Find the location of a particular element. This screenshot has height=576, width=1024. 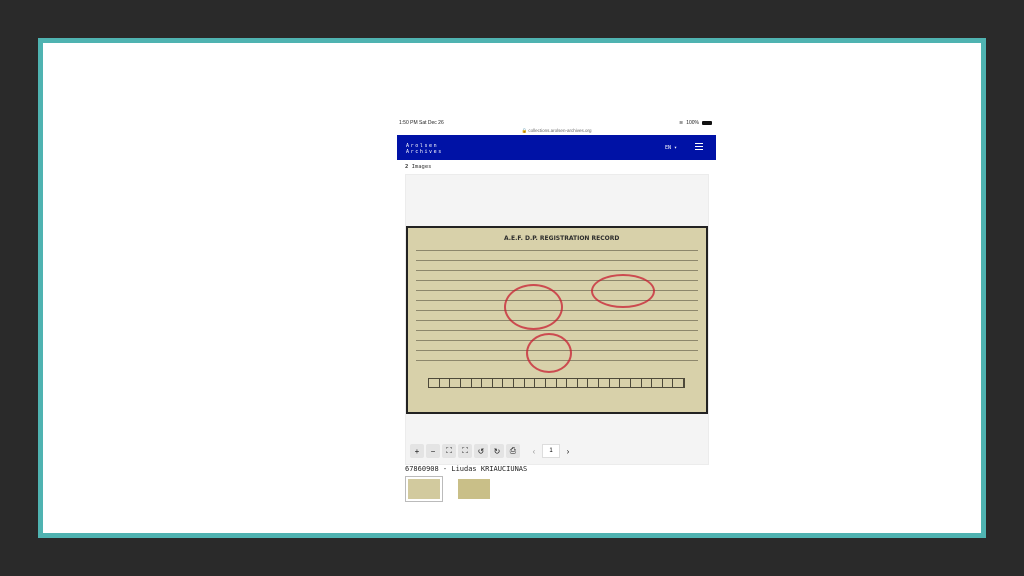

next-page-button: › is located at coordinates (568, 451).